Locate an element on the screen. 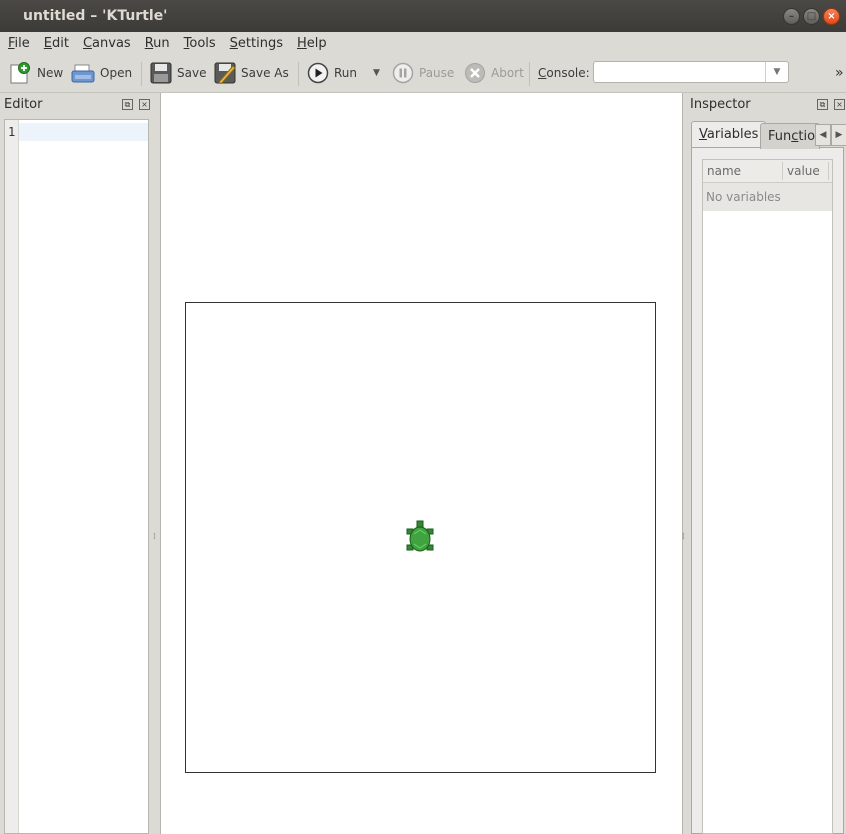 Image resolution: width=846 pixels, height=834 pixels. save-button: Save is located at coordinates (178, 73).